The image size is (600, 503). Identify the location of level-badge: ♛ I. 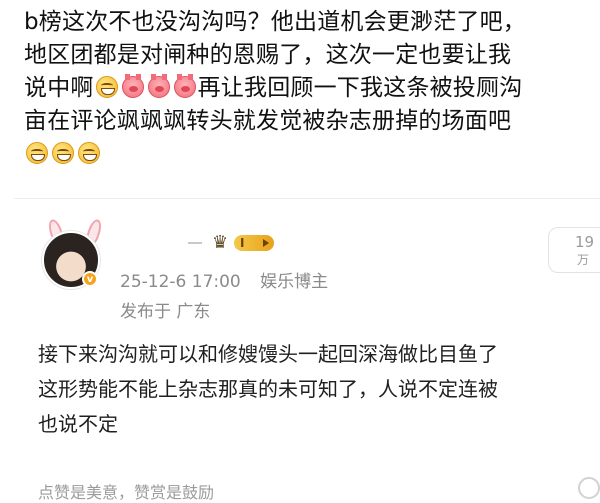
(244, 243).